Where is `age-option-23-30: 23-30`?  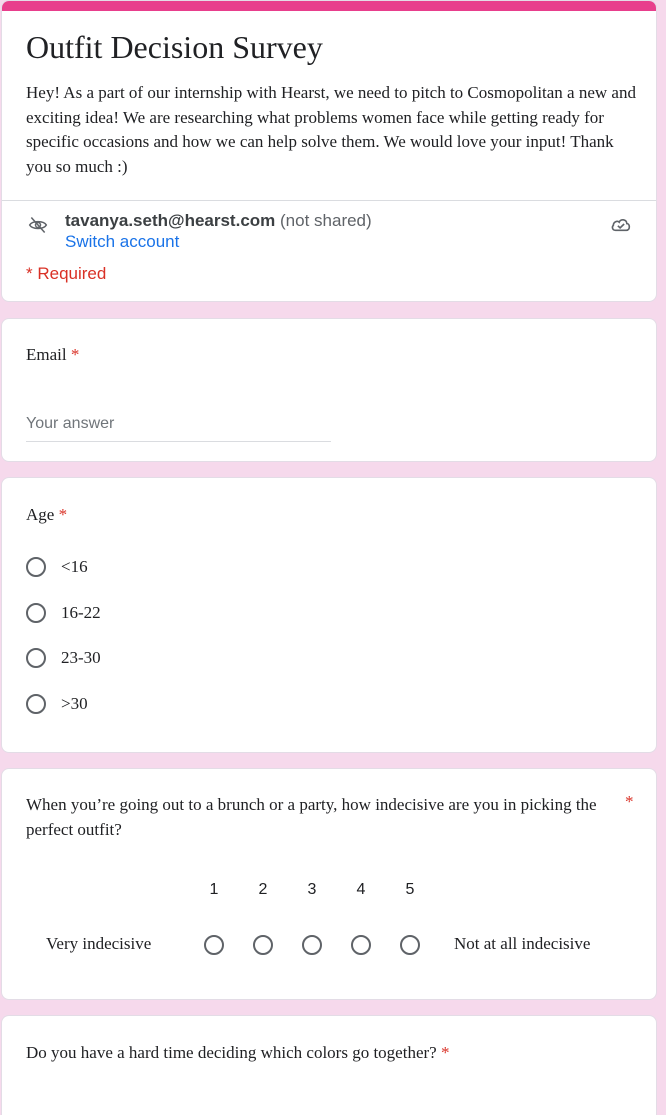
age-option-23-30: 23-30 is located at coordinates (63, 658).